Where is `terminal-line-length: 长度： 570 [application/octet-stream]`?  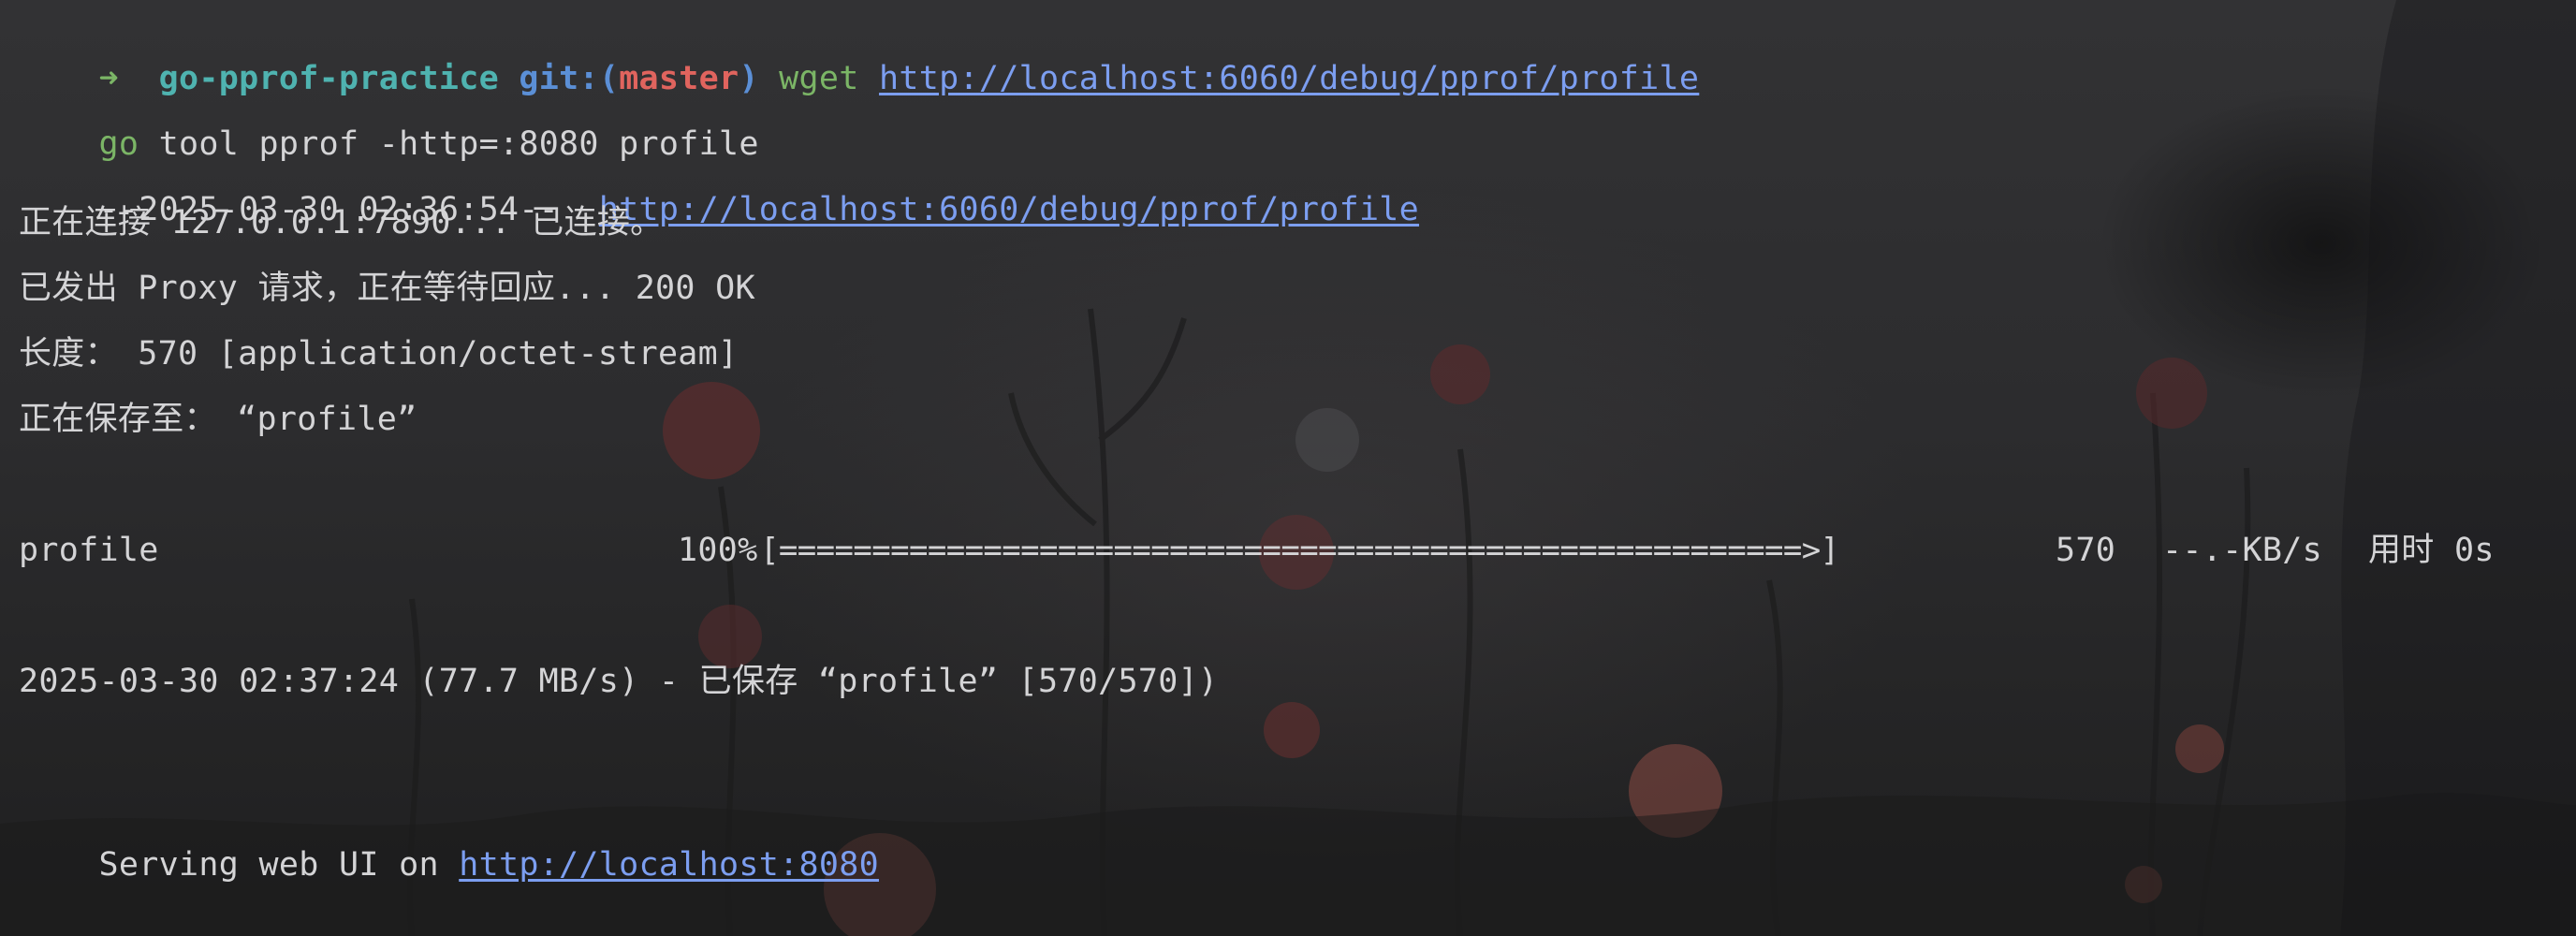
terminal-line-length: 长度： 570 [application/octet-stream] is located at coordinates (379, 354).